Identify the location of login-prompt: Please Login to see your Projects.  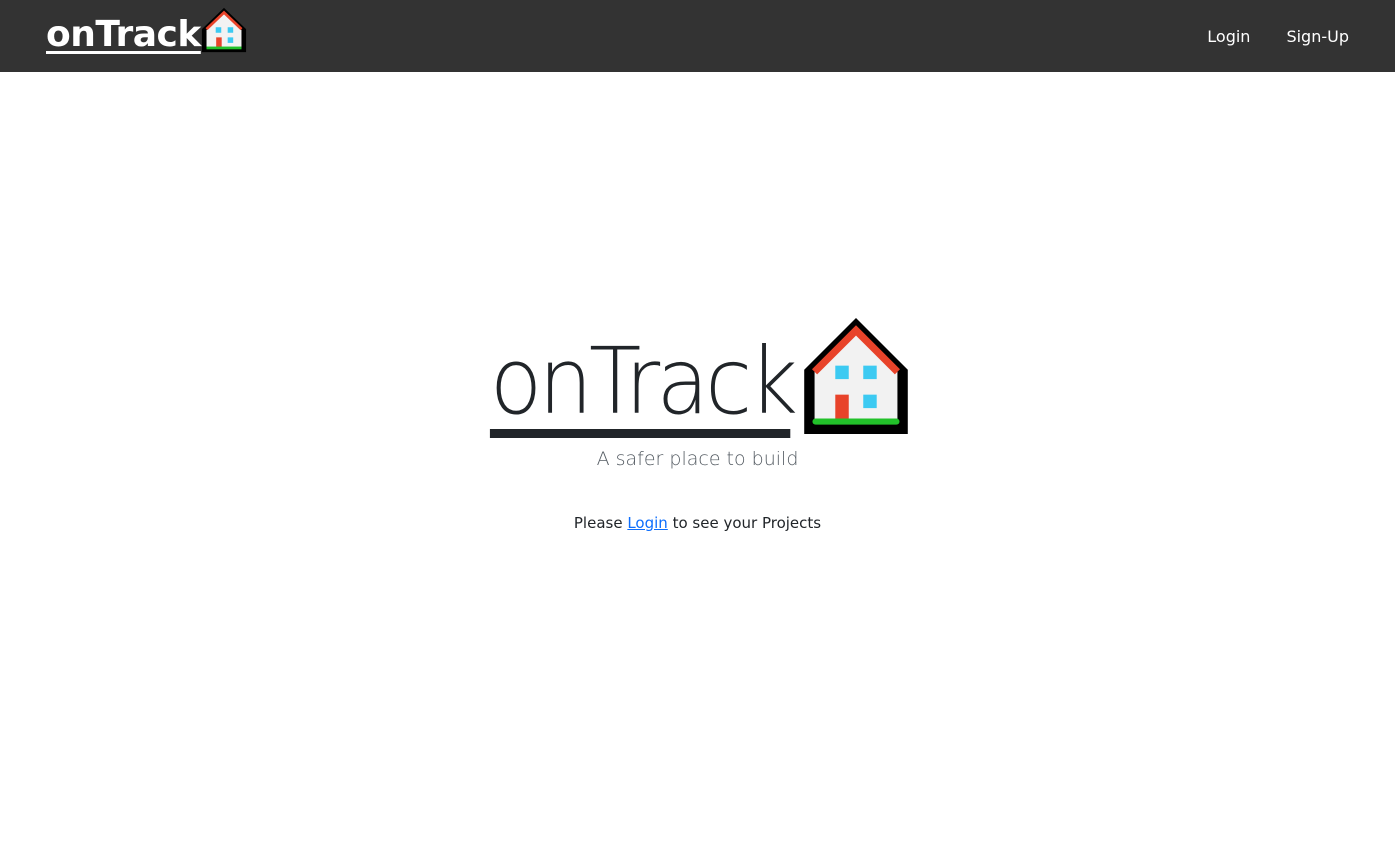
(697, 523).